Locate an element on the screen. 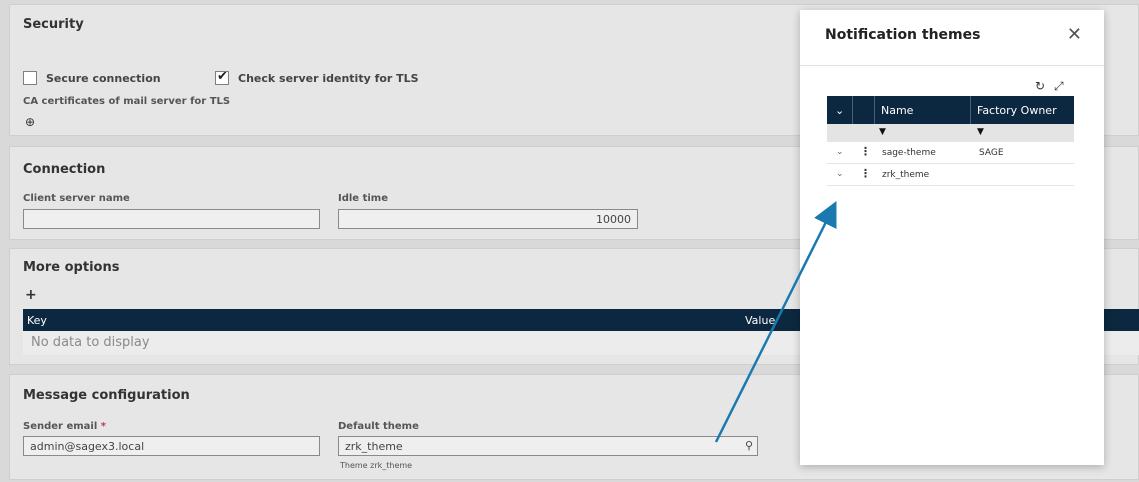 The image size is (1139, 482). header-spacer is located at coordinates (864, 110).